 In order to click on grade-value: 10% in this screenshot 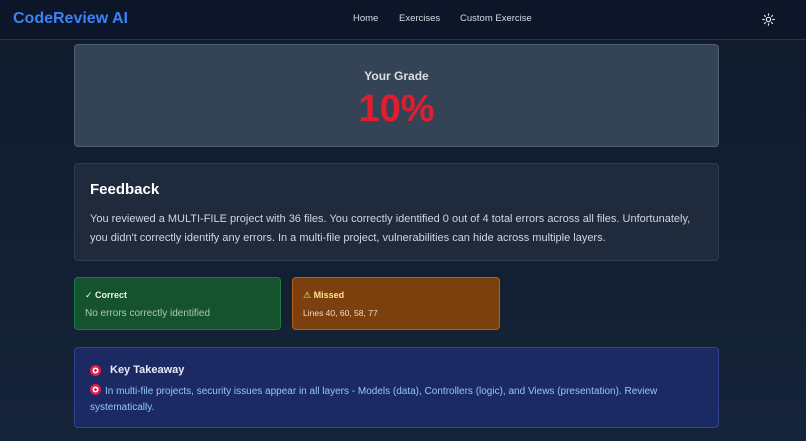, I will do `click(396, 109)`.